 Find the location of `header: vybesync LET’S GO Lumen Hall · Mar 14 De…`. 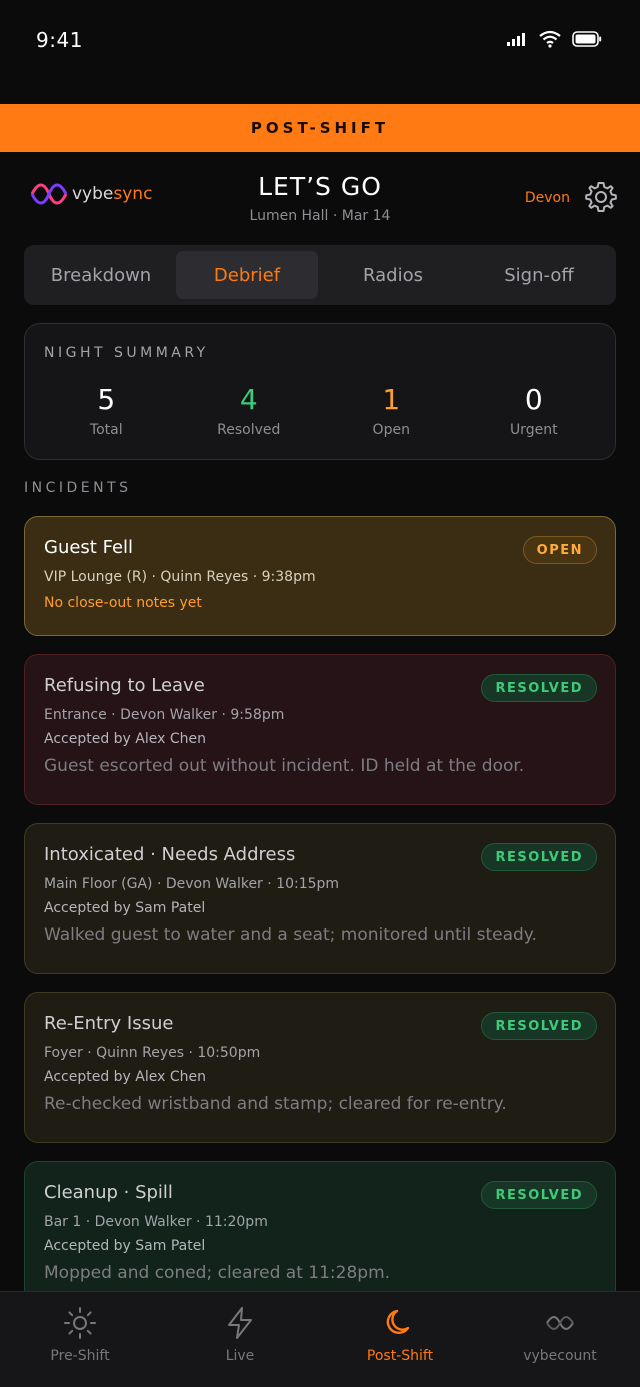

header: vybesync LET’S GO Lumen Hall · Mar 14 De… is located at coordinates (320, 197).